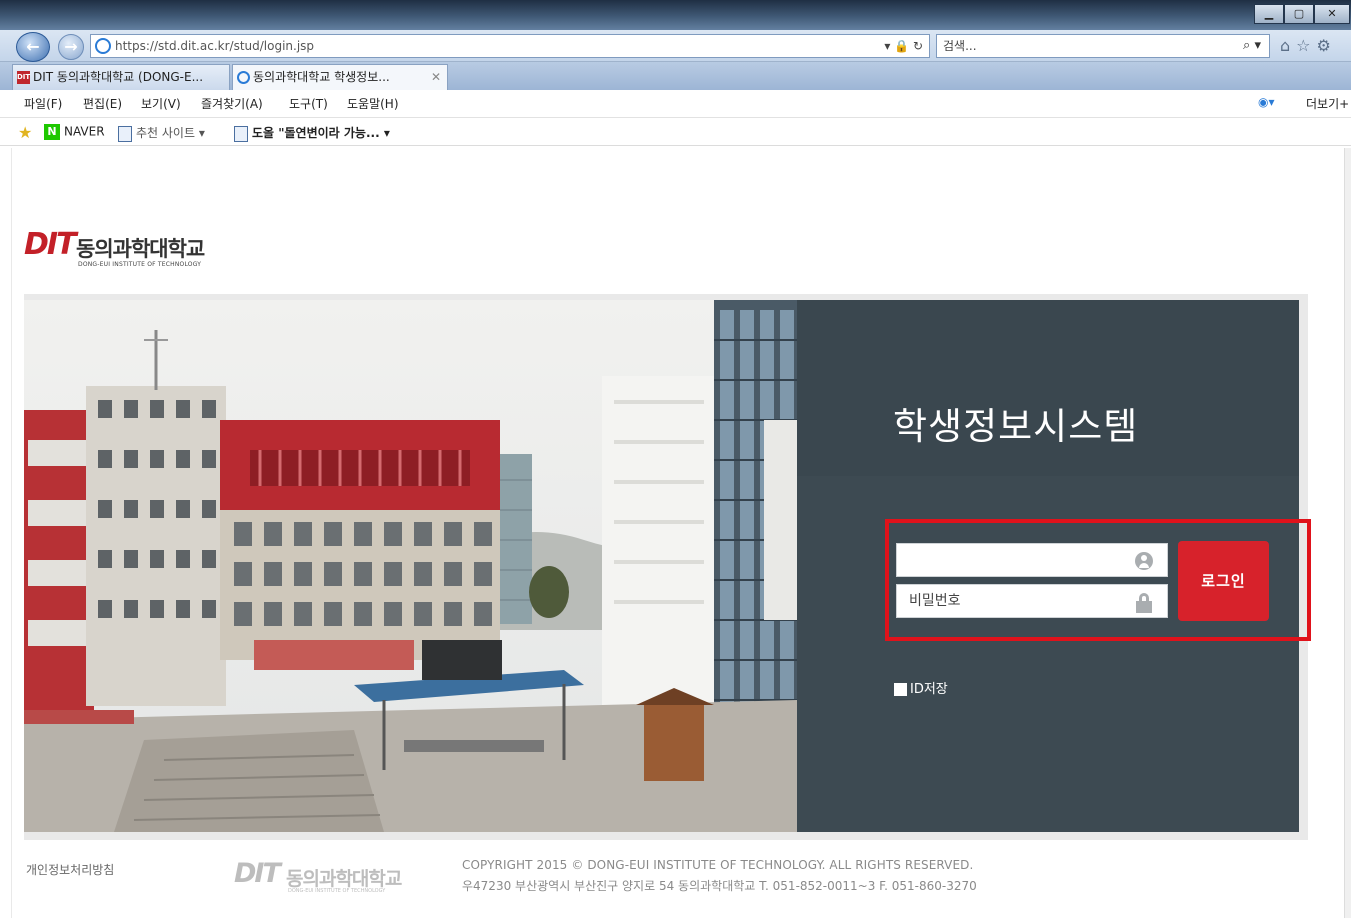  What do you see at coordinates (1016, 426) in the screenshot?
I see `system-title: 학생정보시스템` at bounding box center [1016, 426].